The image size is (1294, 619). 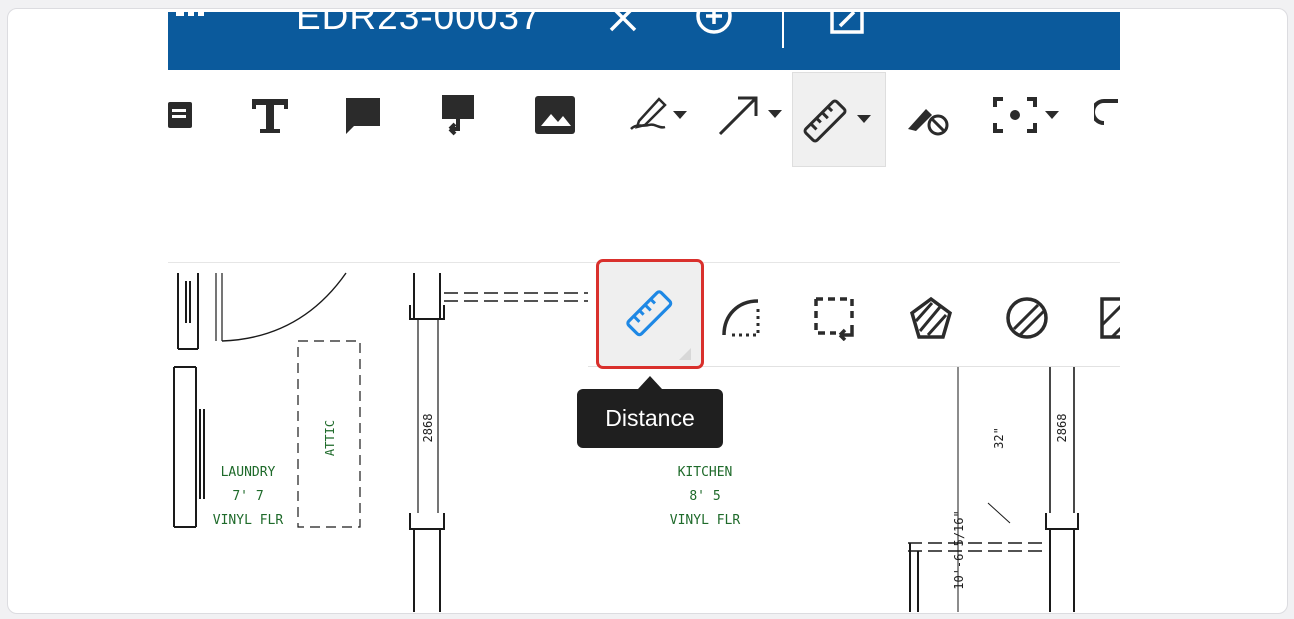 I want to click on subtool-rectangle, so click(x=1098, y=318).